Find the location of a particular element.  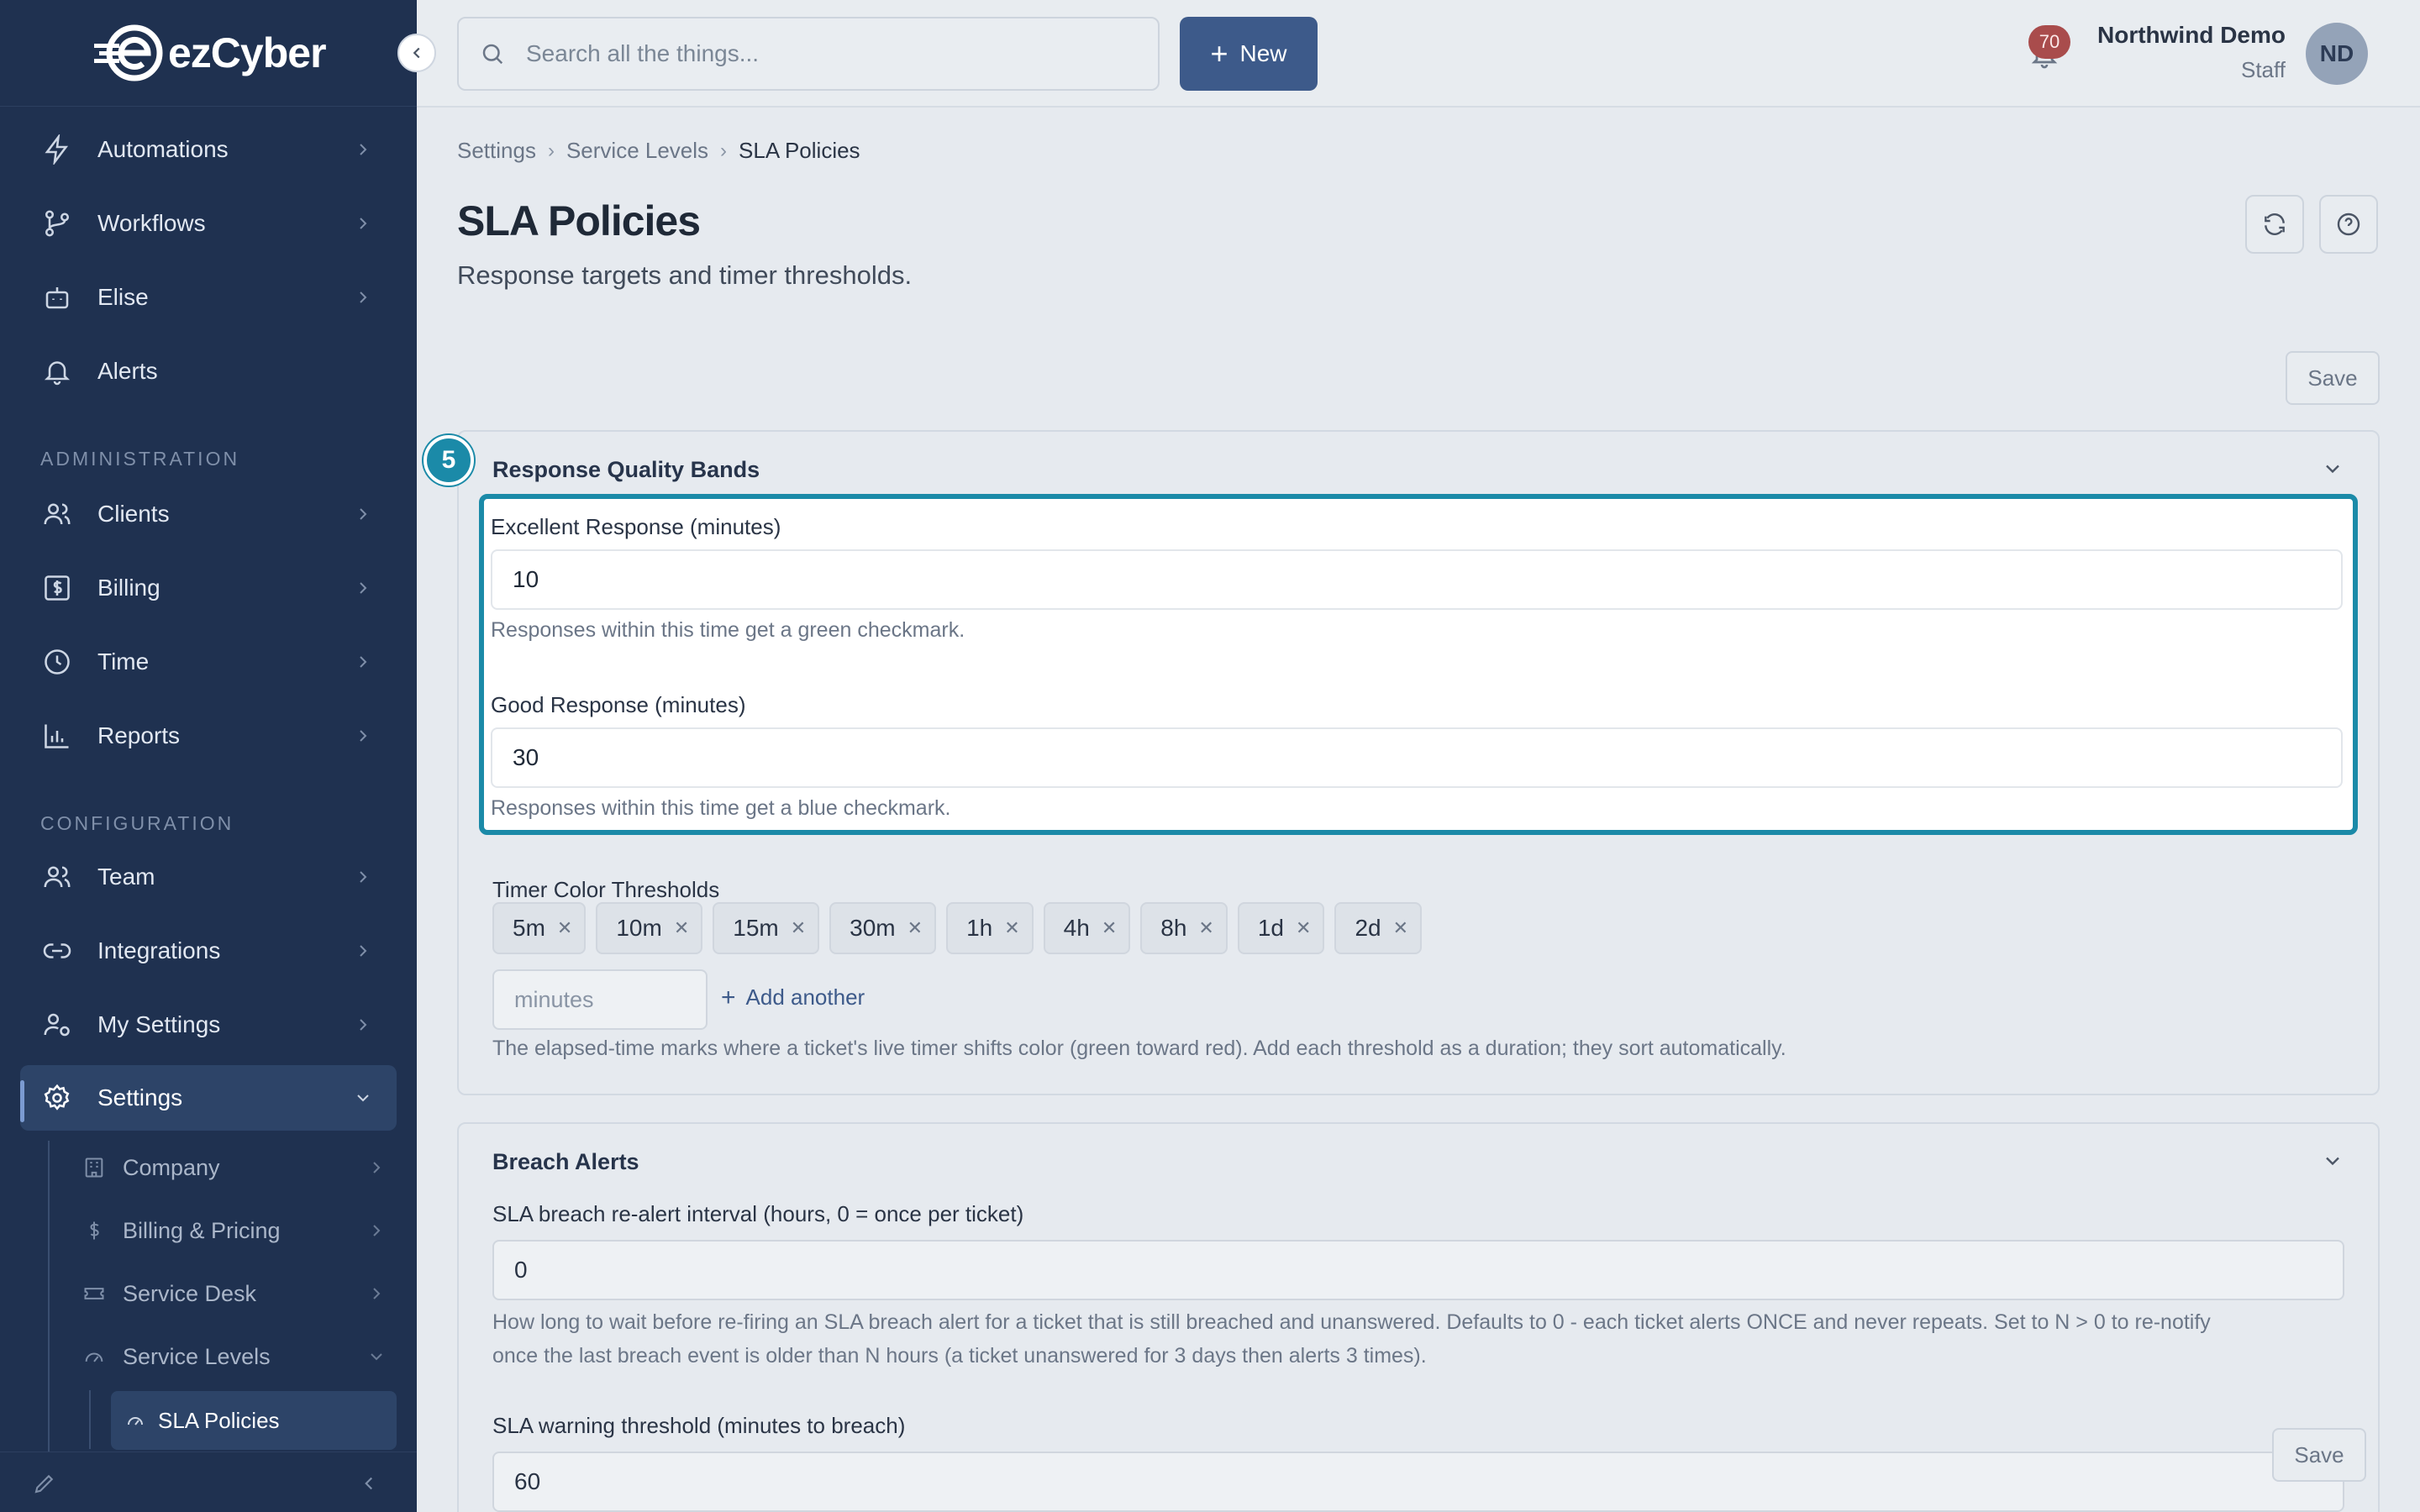

sidebar-item-label: Workflows is located at coordinates (151, 223).